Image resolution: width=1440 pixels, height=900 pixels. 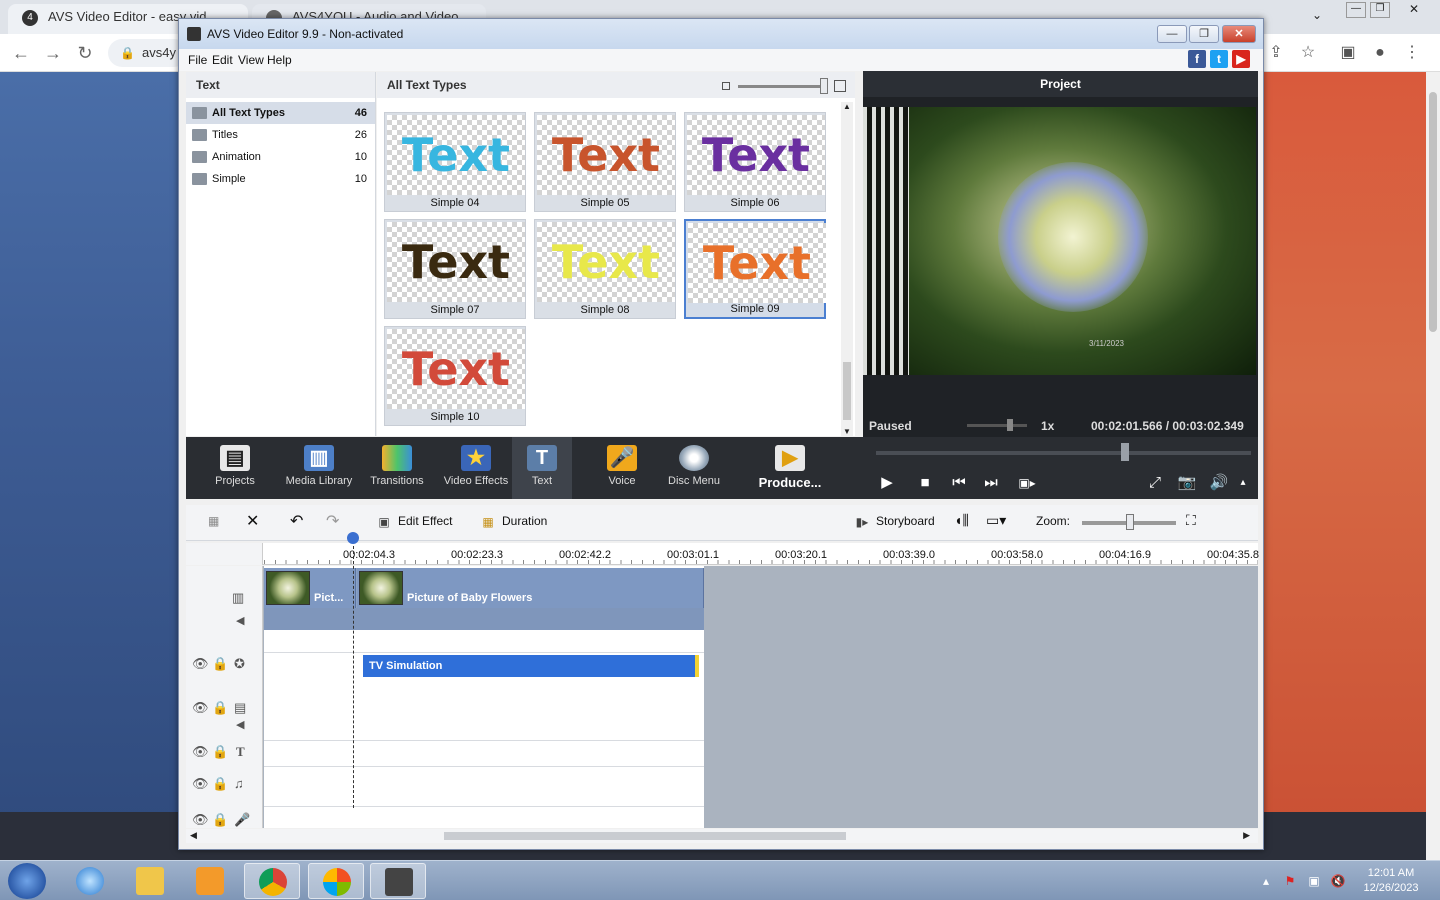 What do you see at coordinates (280, 157) in the screenshot?
I see `category-animation: Animation 10` at bounding box center [280, 157].